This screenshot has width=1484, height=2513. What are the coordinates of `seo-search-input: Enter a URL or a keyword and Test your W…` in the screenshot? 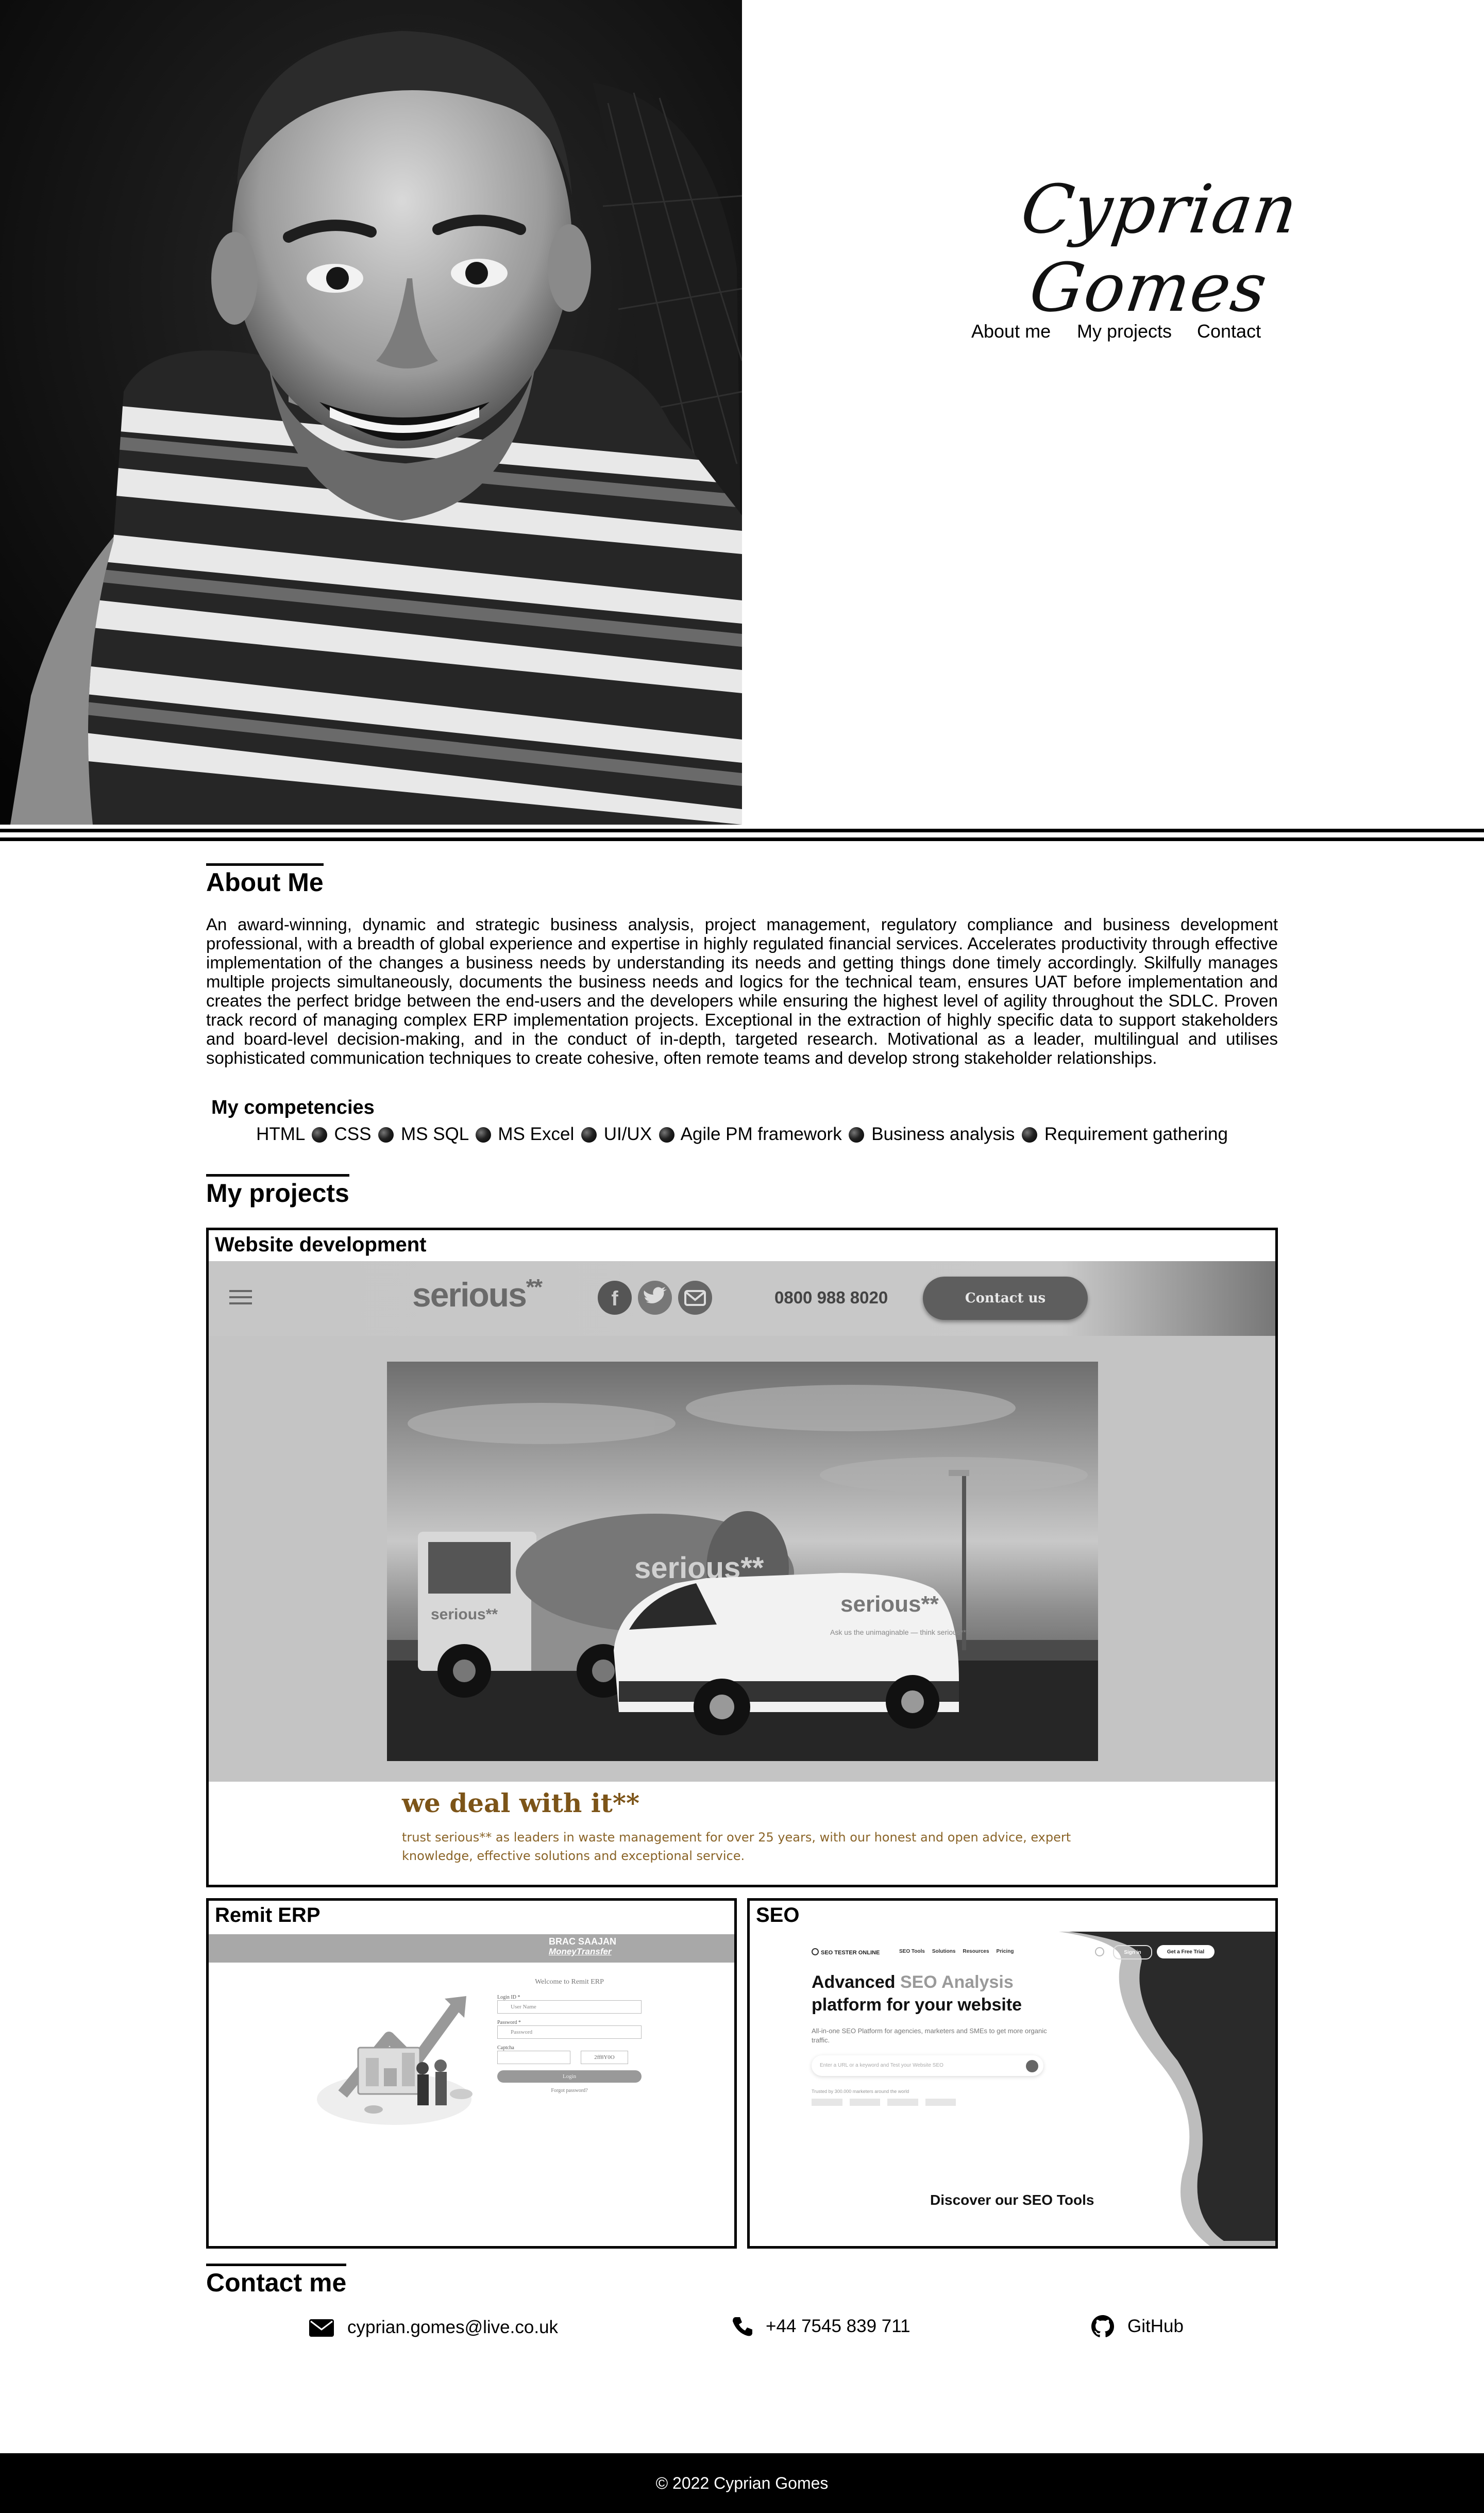 It's located at (927, 2065).